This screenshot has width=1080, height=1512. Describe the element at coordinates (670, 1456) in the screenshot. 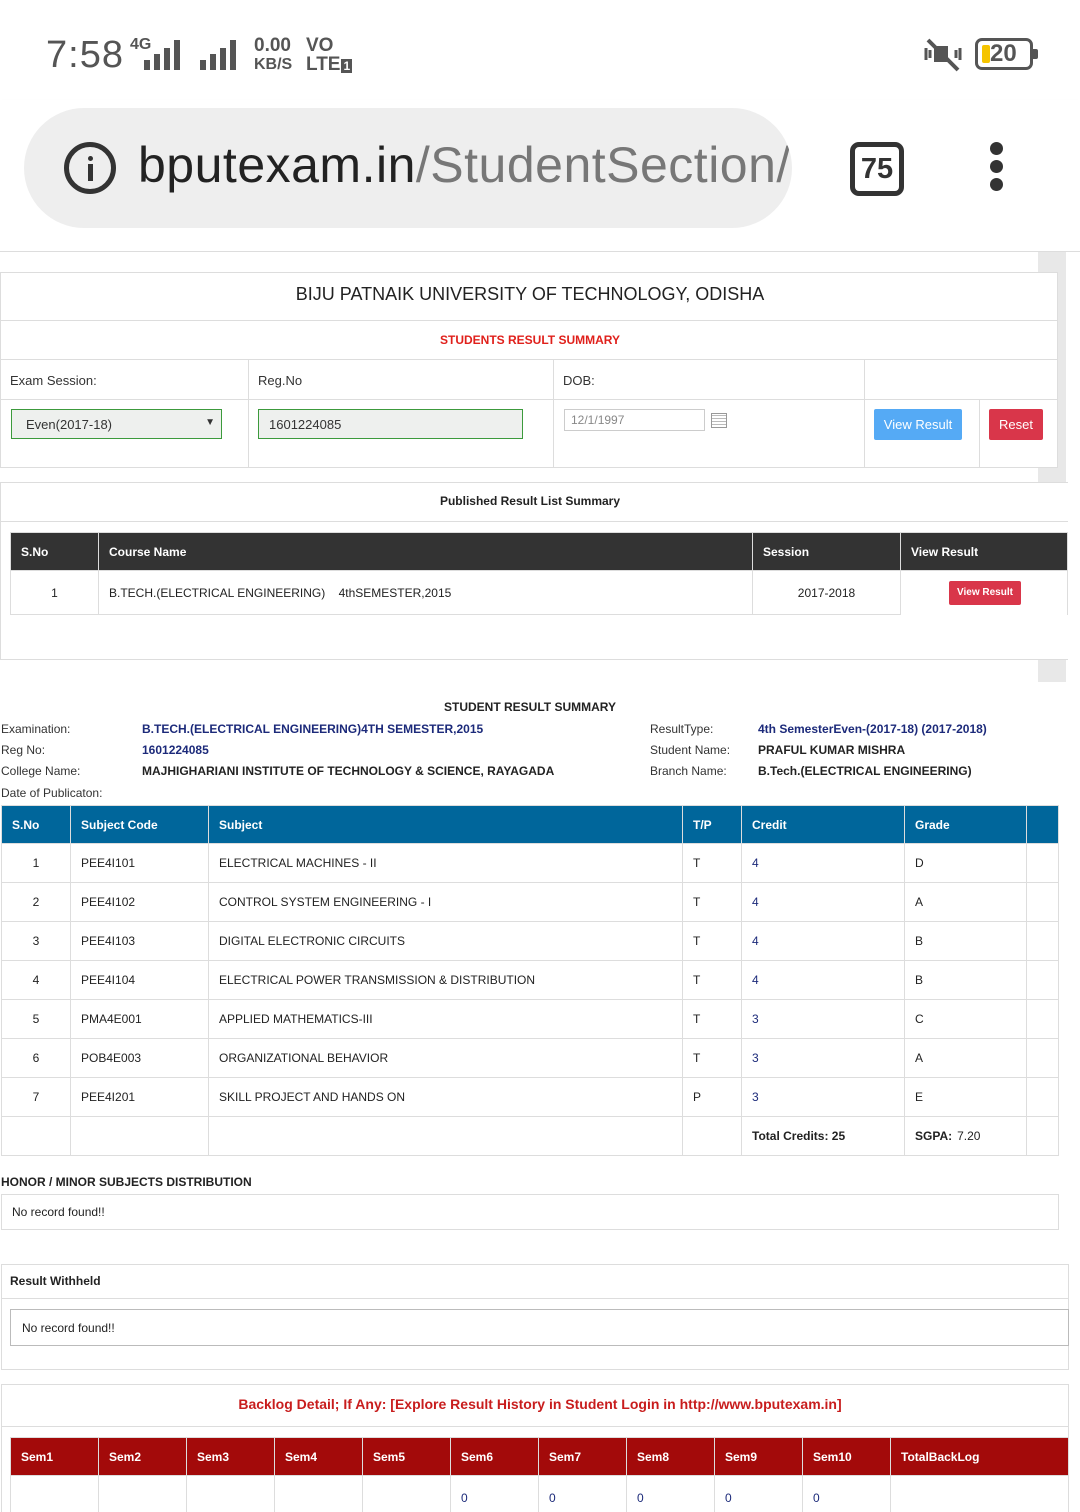

I see `col-sem8: Sem8` at that location.